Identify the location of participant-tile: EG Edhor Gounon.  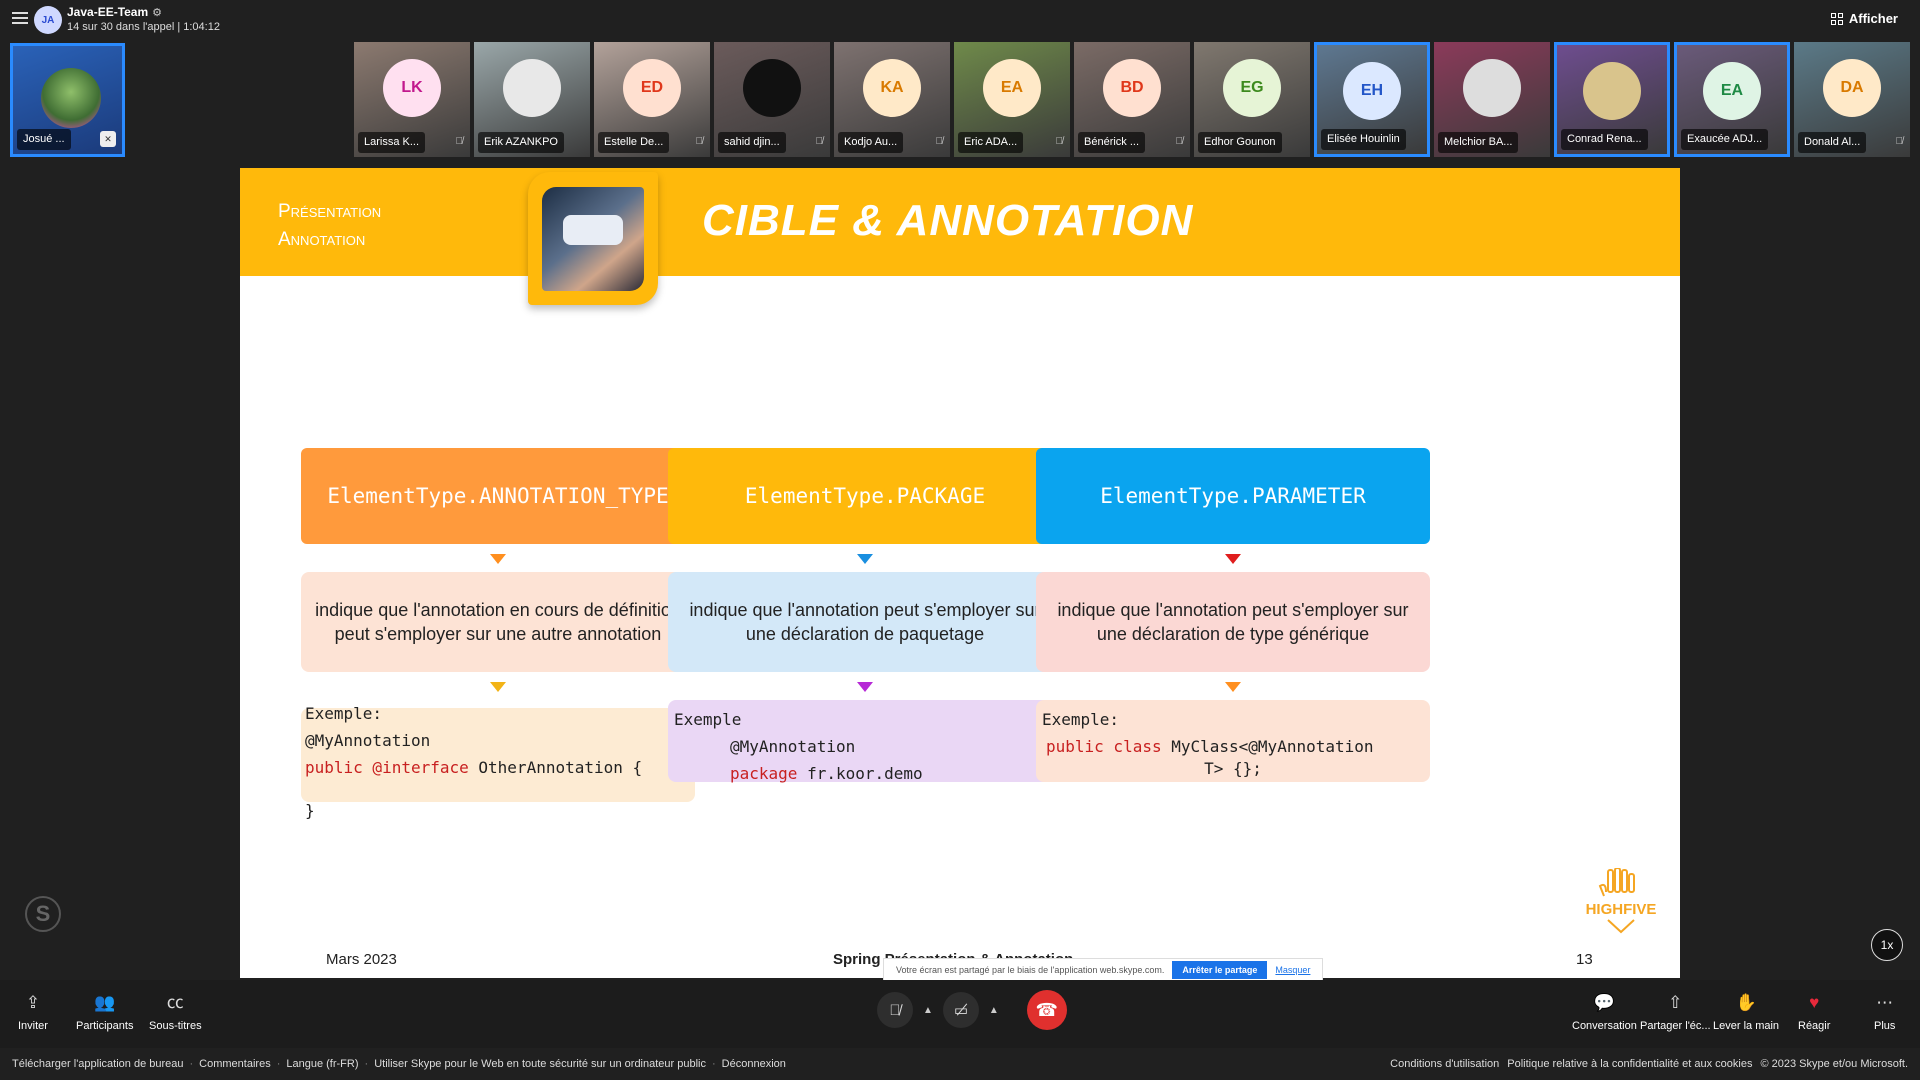
(1252, 99).